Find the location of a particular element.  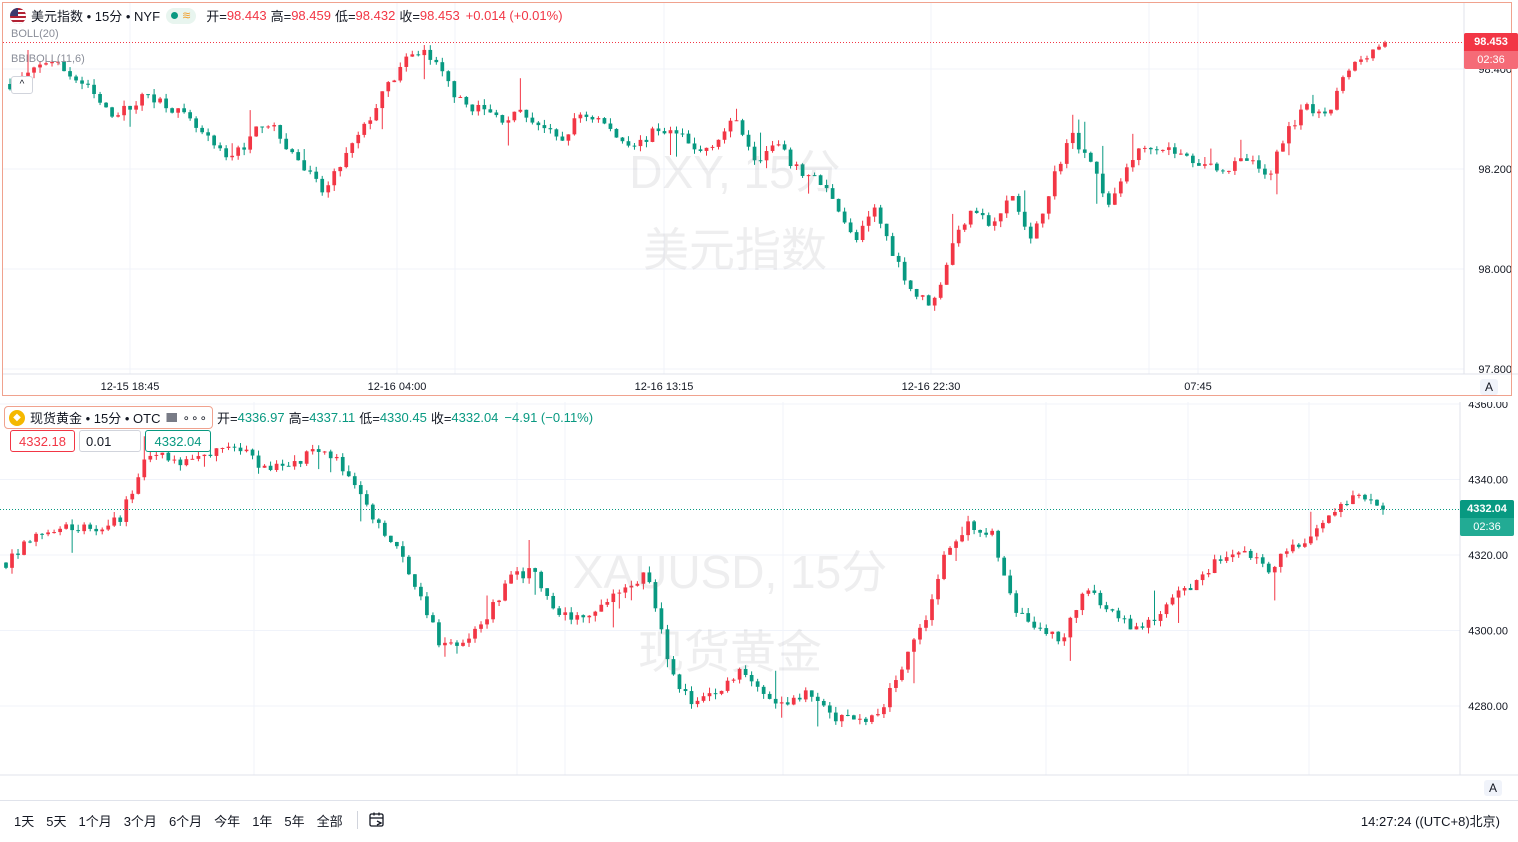

dxy-close-label: 收= is located at coordinates (409, 16).